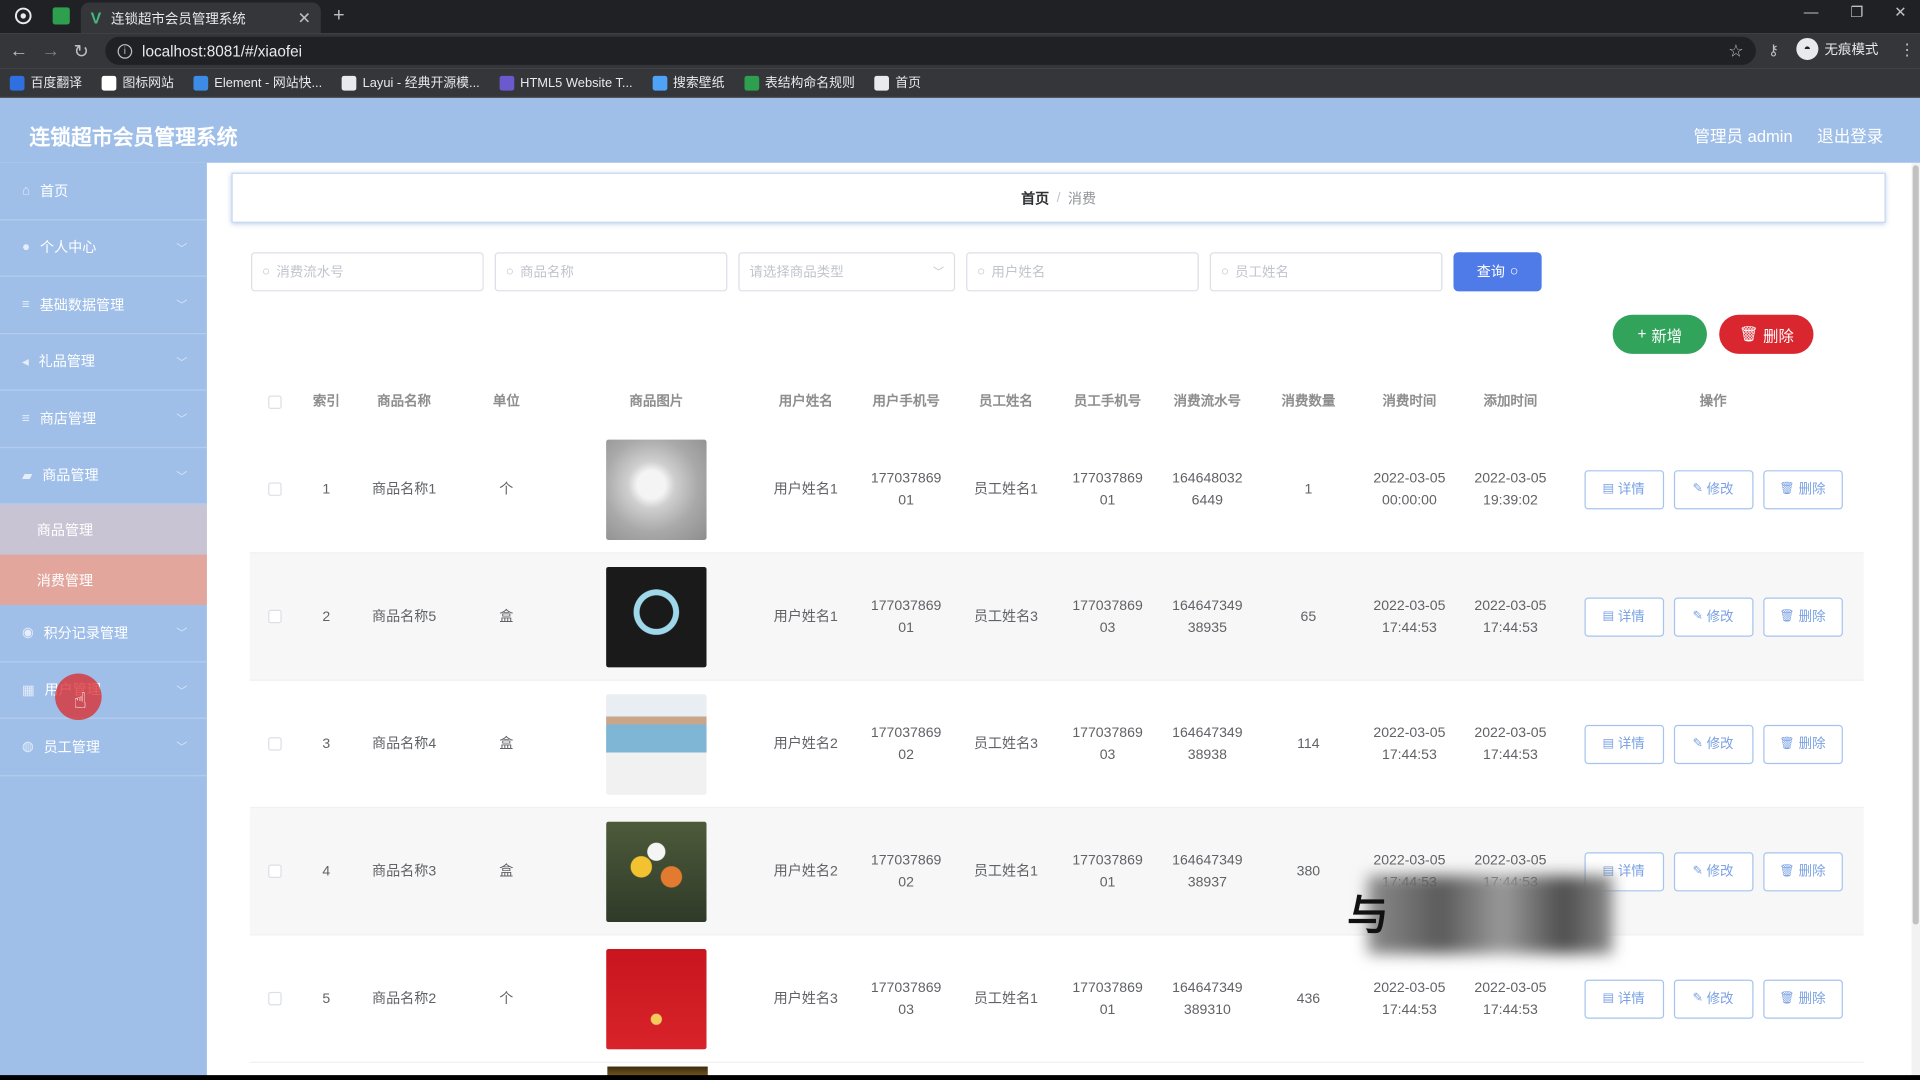 The image size is (1920, 1080). What do you see at coordinates (1207, 871) in the screenshot?
I see `cell-serial: 164647349 38937` at bounding box center [1207, 871].